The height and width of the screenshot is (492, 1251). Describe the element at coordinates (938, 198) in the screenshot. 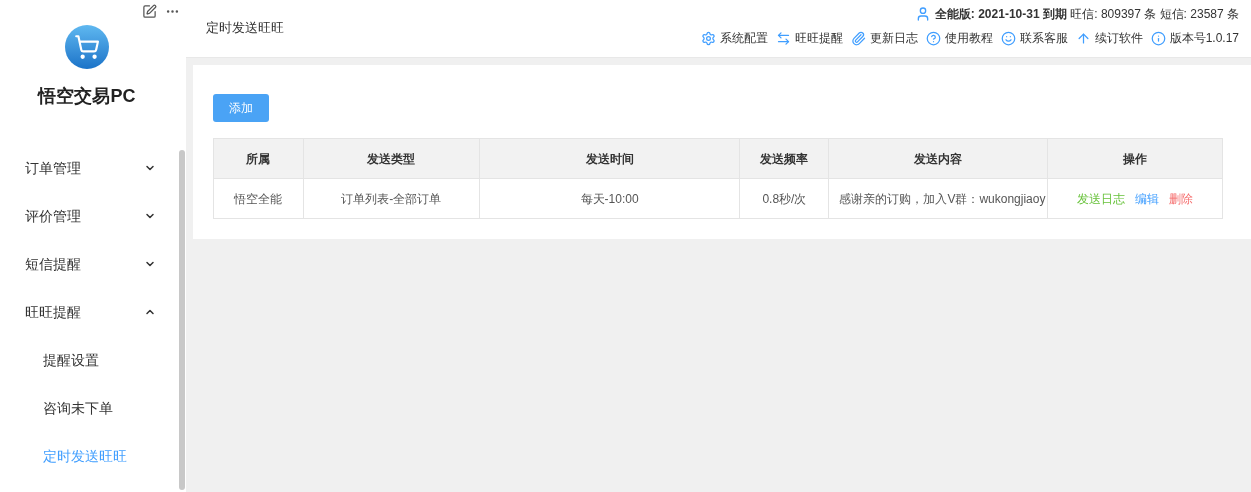

I see `table-cell: 感谢亲的订购，加入V群：wukongjiaoy` at that location.